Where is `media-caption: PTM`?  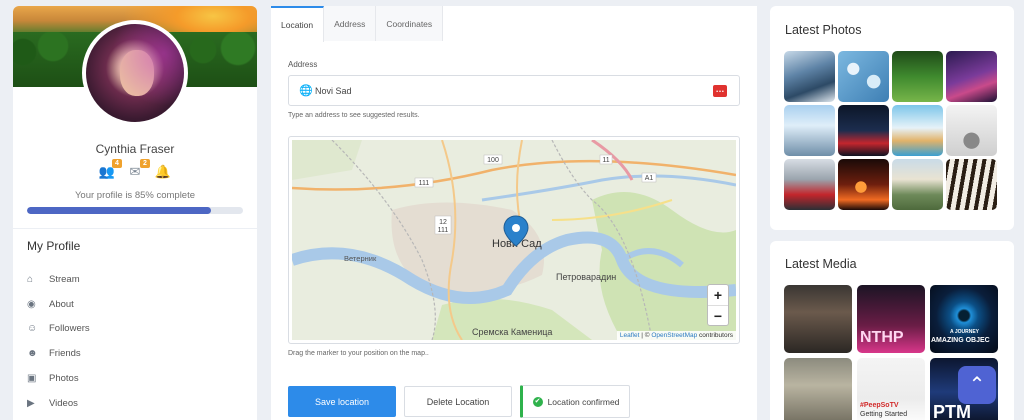
media-caption: PTM is located at coordinates (952, 411).